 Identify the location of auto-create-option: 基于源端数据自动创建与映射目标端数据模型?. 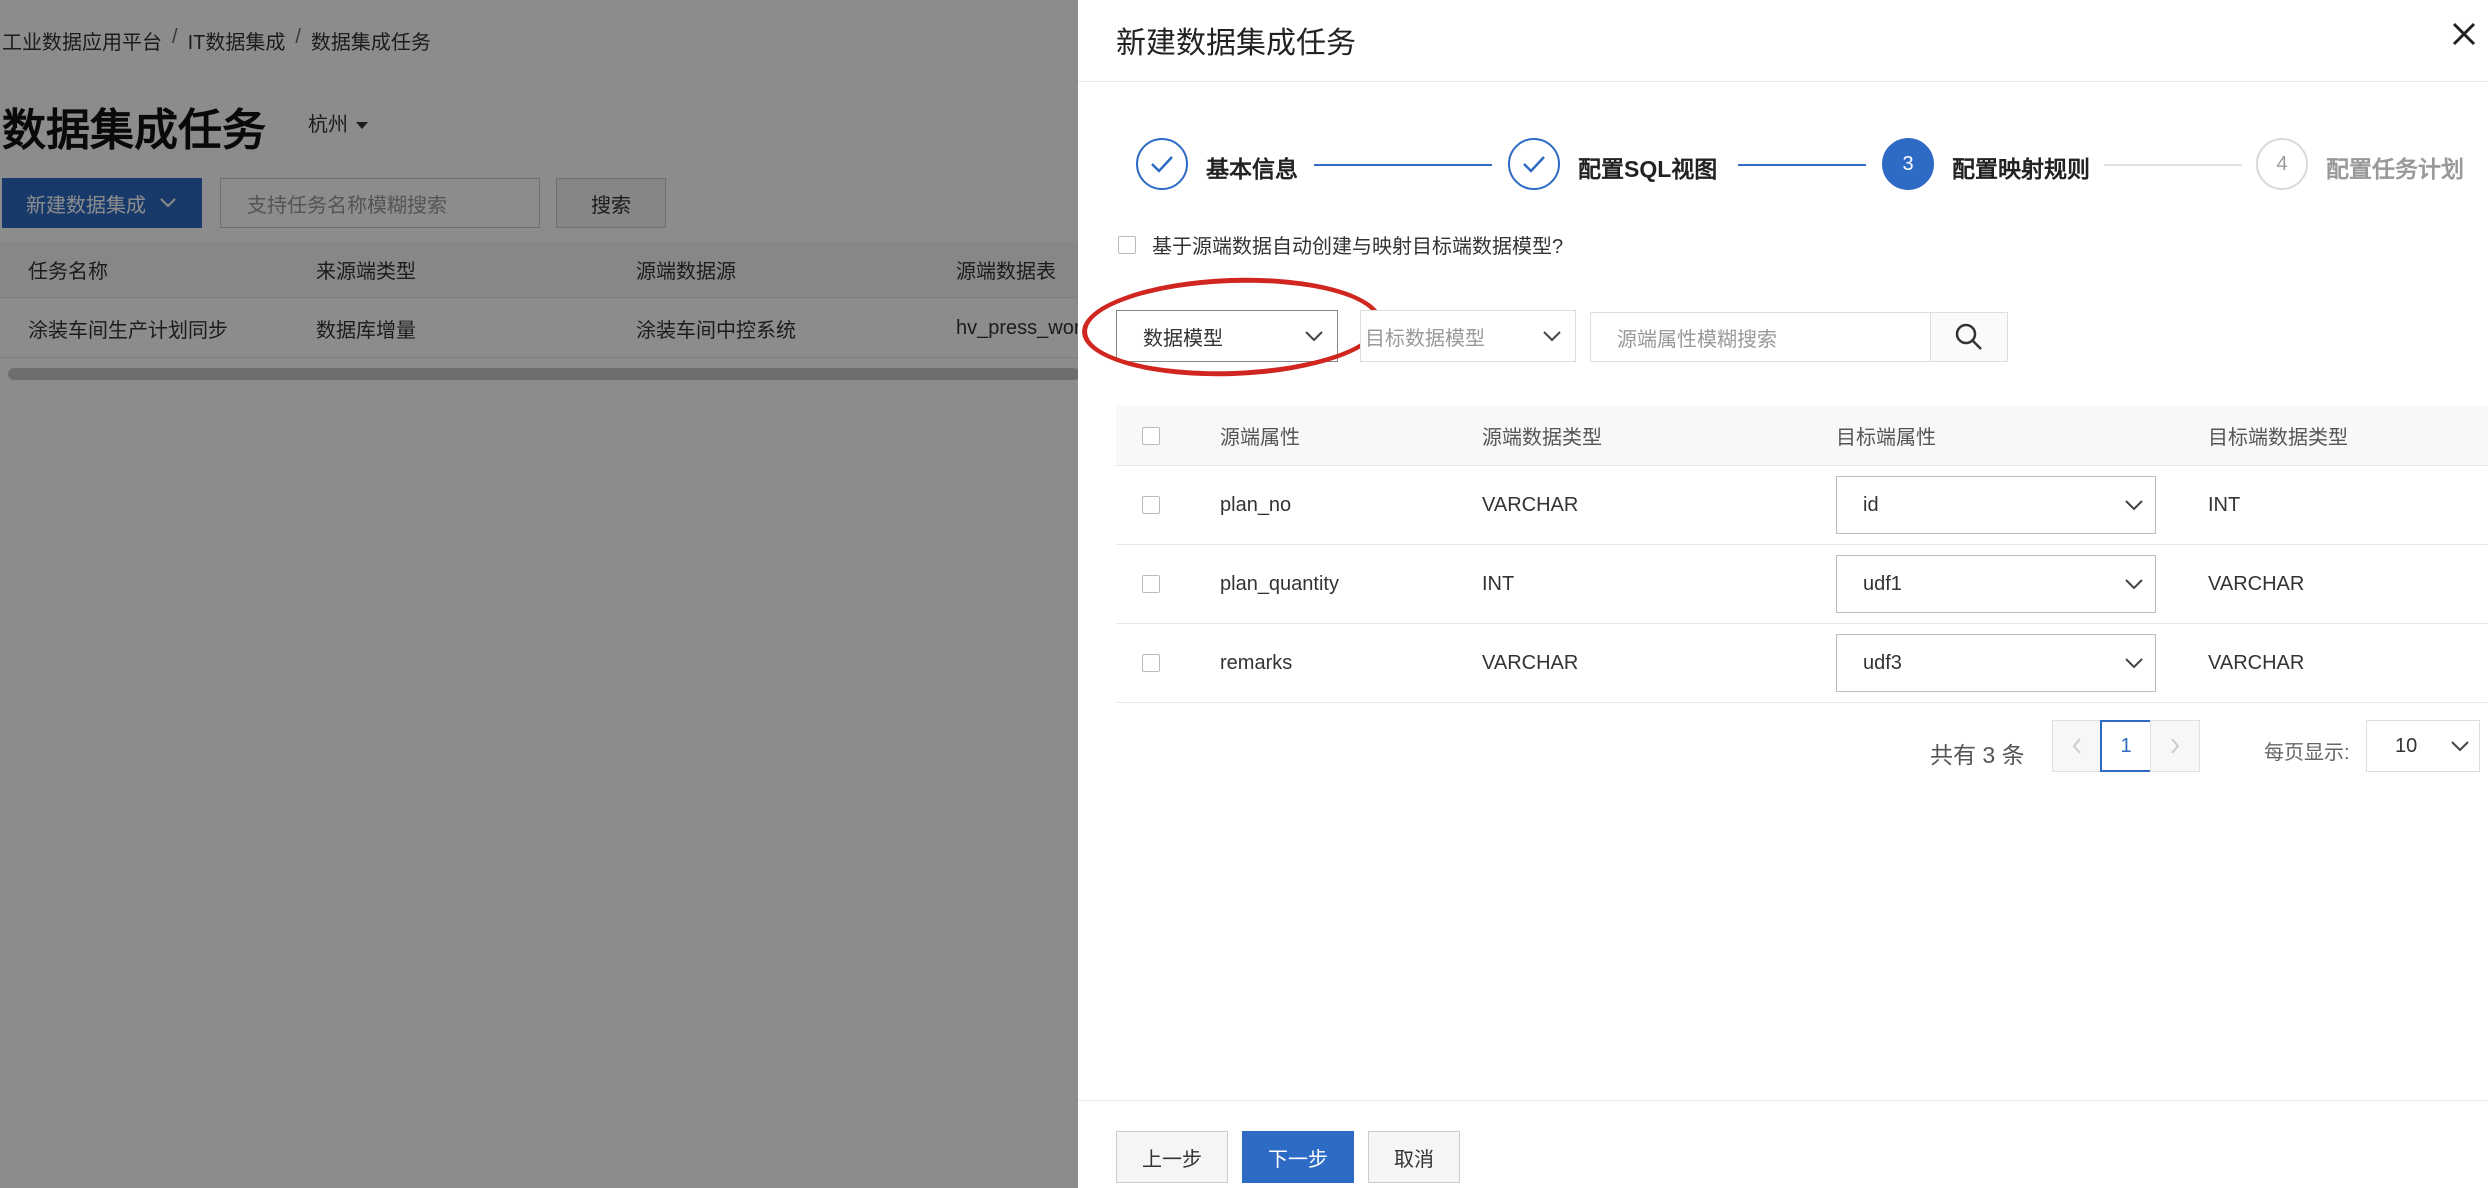
(1340, 244).